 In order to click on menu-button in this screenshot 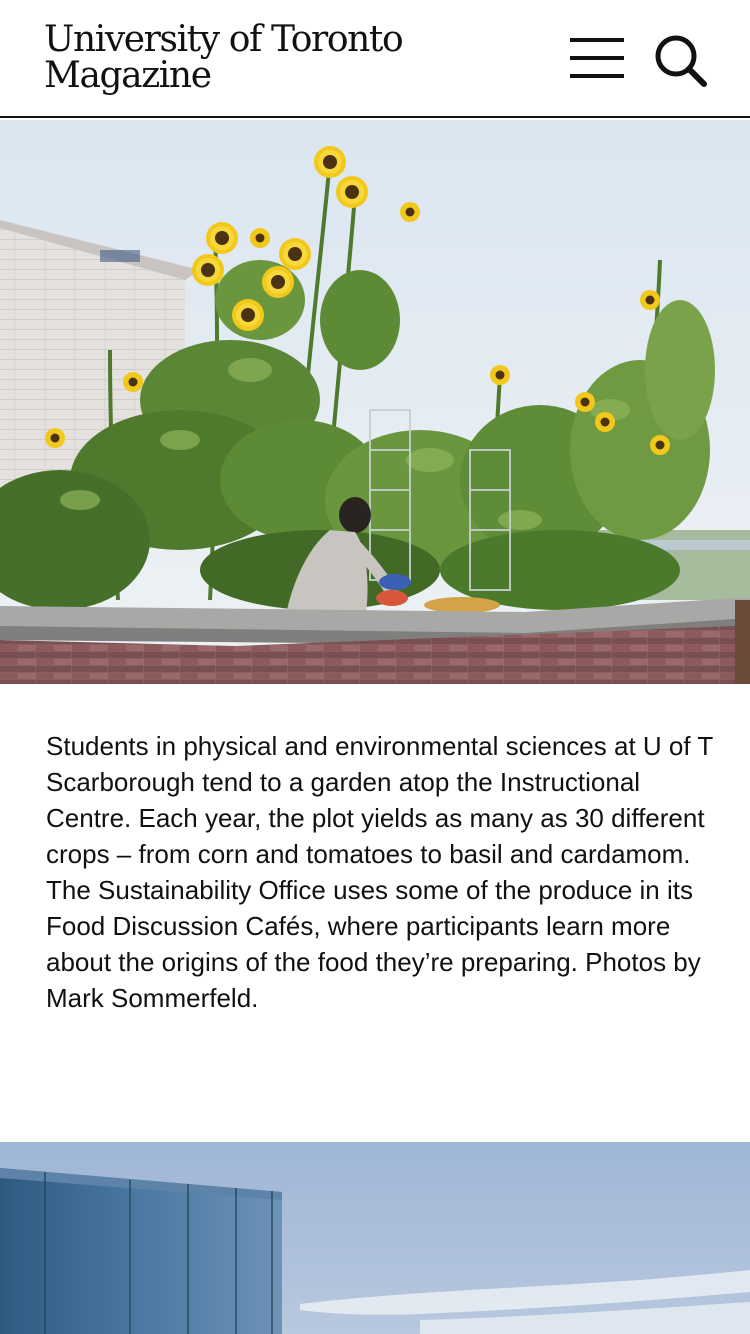, I will do `click(597, 60)`.